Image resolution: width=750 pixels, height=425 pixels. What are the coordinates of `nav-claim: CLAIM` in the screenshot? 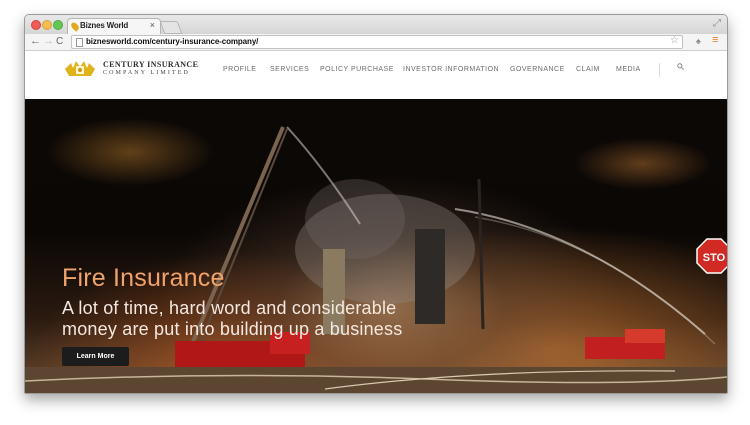 It's located at (588, 69).